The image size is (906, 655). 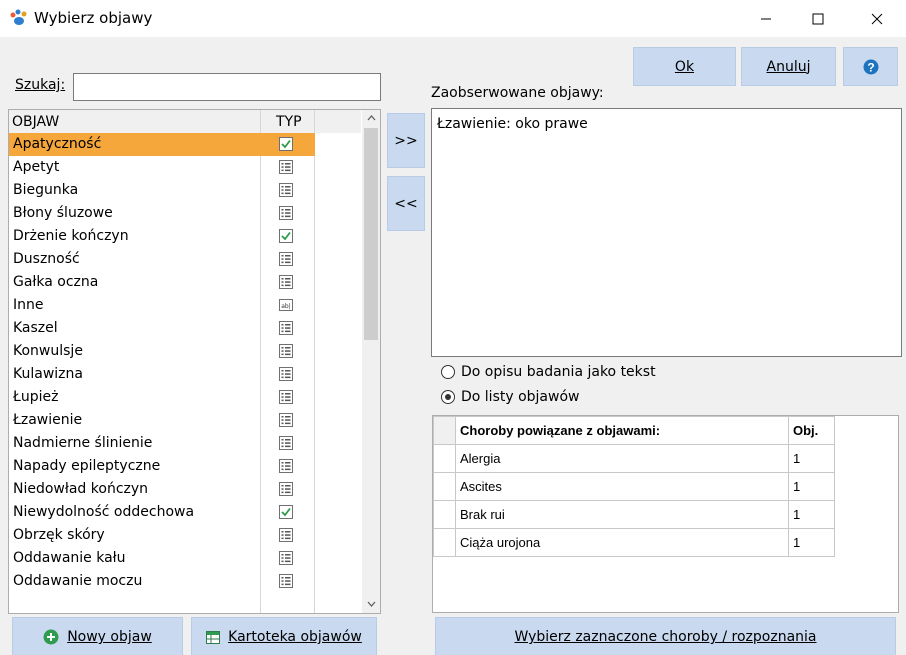 I want to click on symptom-row: Duszność, so click(x=162, y=259).